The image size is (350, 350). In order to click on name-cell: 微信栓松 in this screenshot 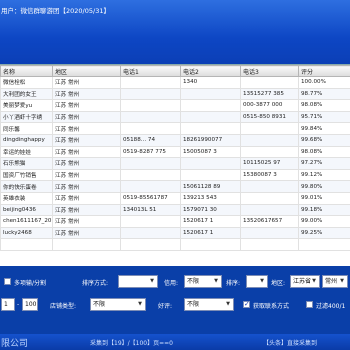, I will do `click(26, 82)`.